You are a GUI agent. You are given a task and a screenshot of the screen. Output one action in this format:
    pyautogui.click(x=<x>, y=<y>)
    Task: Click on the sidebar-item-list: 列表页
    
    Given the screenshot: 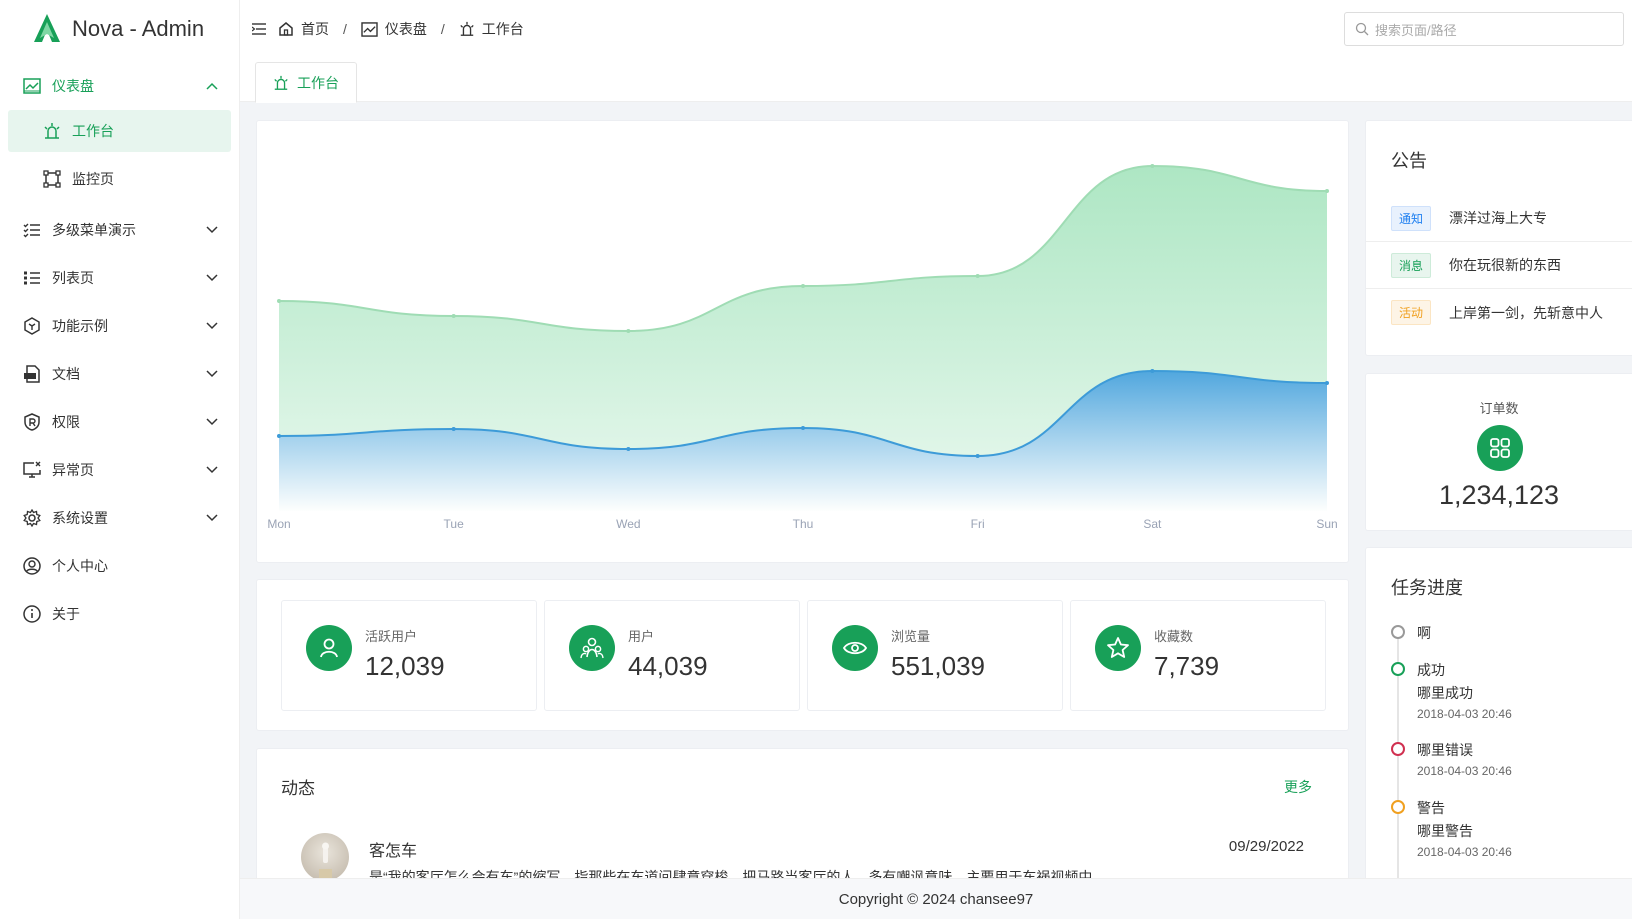 What is the action you would take?
    pyautogui.click(x=119, y=278)
    